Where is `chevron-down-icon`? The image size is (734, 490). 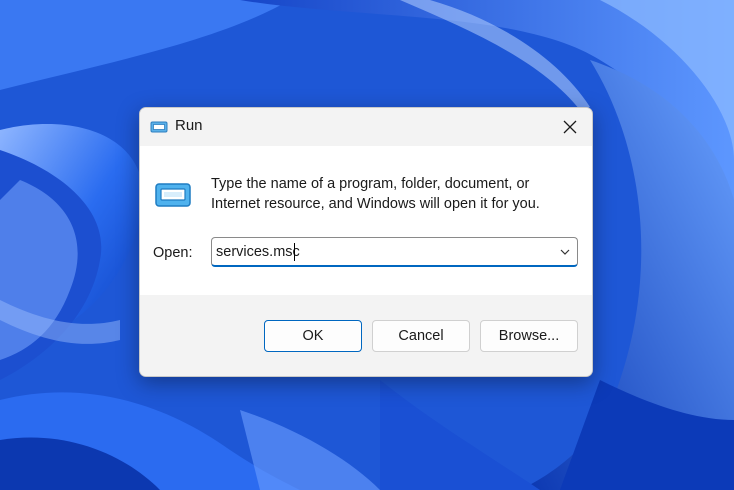 chevron-down-icon is located at coordinates (565, 252).